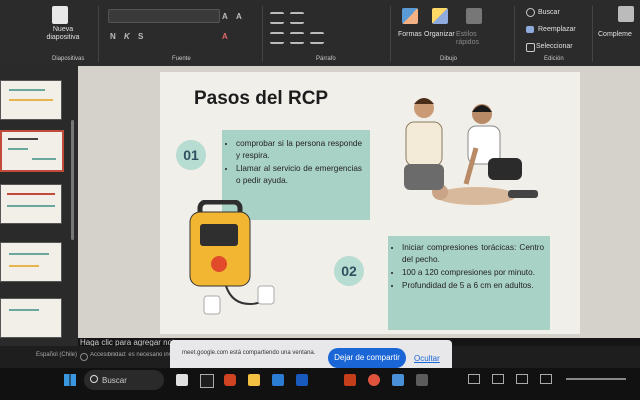 Image resolution: width=640 pixels, height=400 pixels. Describe the element at coordinates (277, 18) in the screenshot. I see `bullets-icon` at that location.